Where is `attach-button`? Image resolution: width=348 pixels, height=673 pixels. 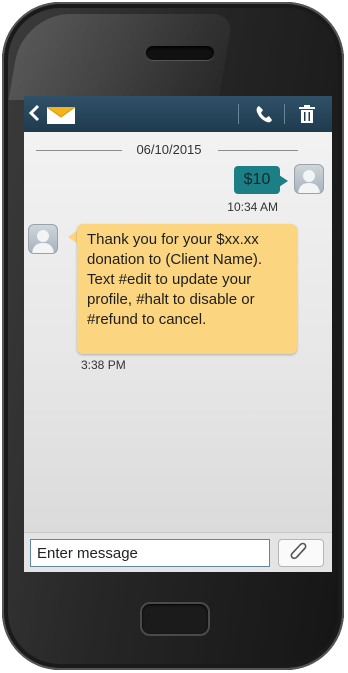 attach-button is located at coordinates (301, 553).